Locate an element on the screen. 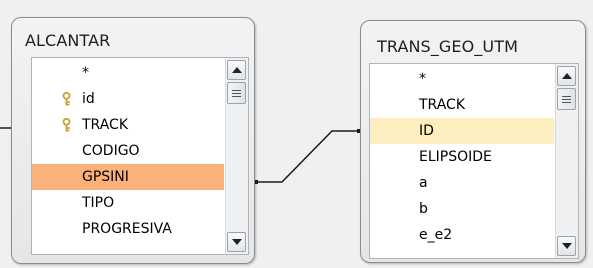  field-label: GPSINI is located at coordinates (105, 177).